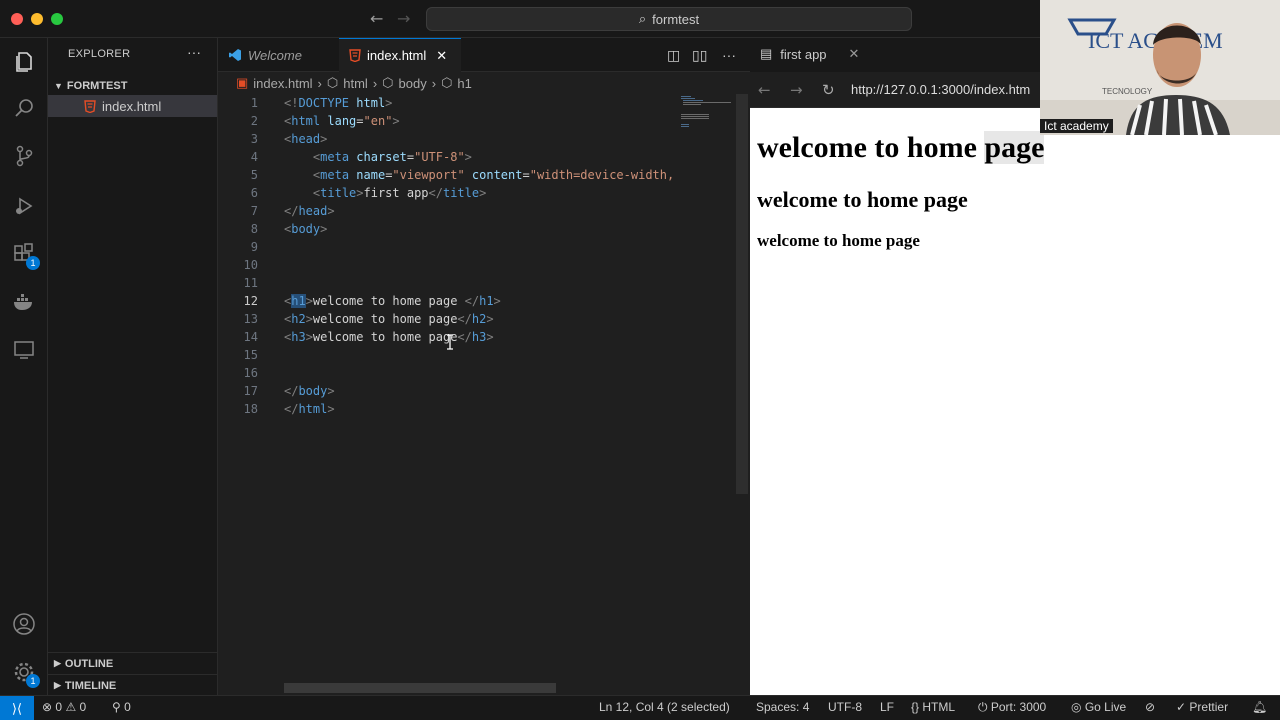 This screenshot has width=1280, height=720. Describe the element at coordinates (254, 229) in the screenshot. I see `line-number: 8` at that location.